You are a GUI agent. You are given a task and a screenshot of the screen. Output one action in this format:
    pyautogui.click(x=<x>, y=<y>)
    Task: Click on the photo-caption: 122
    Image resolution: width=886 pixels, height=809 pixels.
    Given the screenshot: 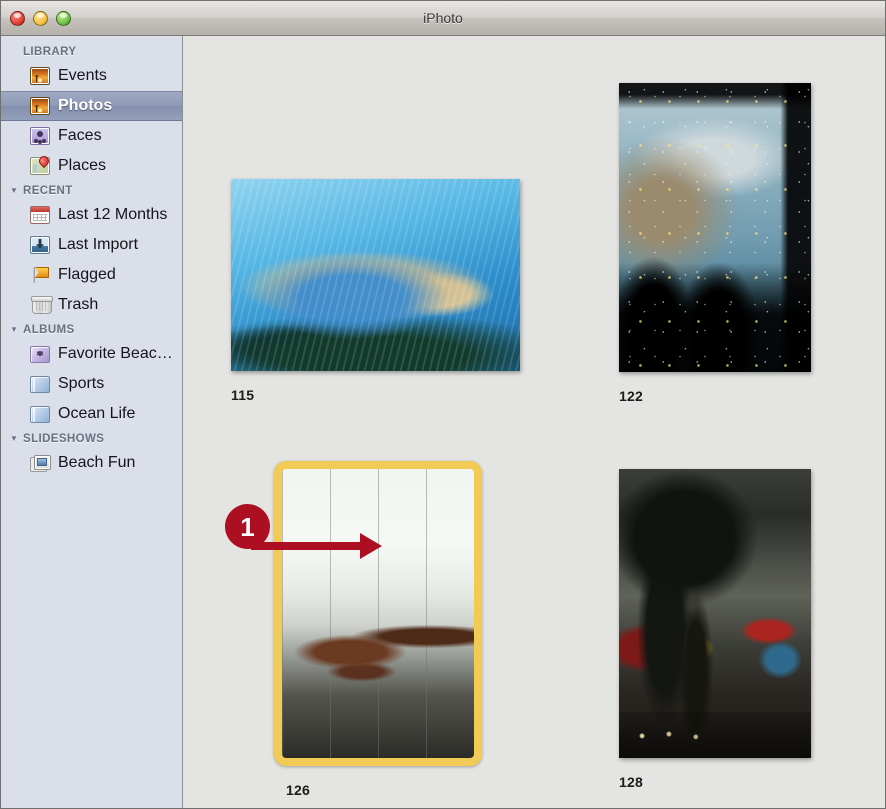 What is the action you would take?
    pyautogui.click(x=631, y=396)
    